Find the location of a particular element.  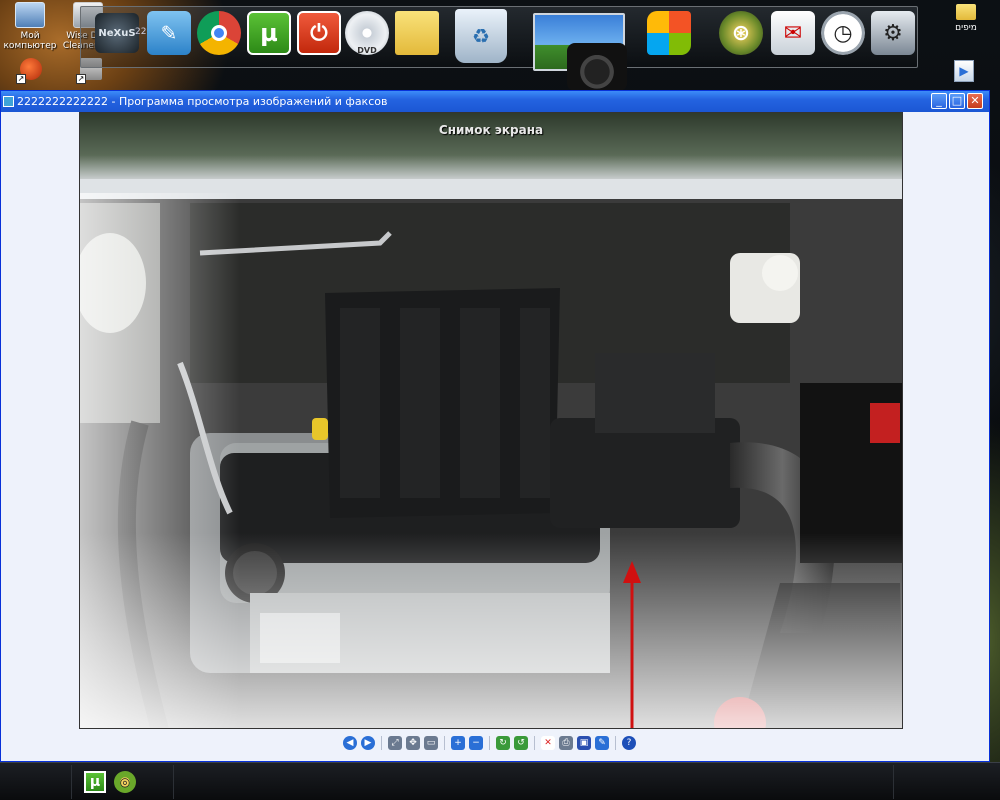

media-player-icon: ▶ is located at coordinates (964, 71).